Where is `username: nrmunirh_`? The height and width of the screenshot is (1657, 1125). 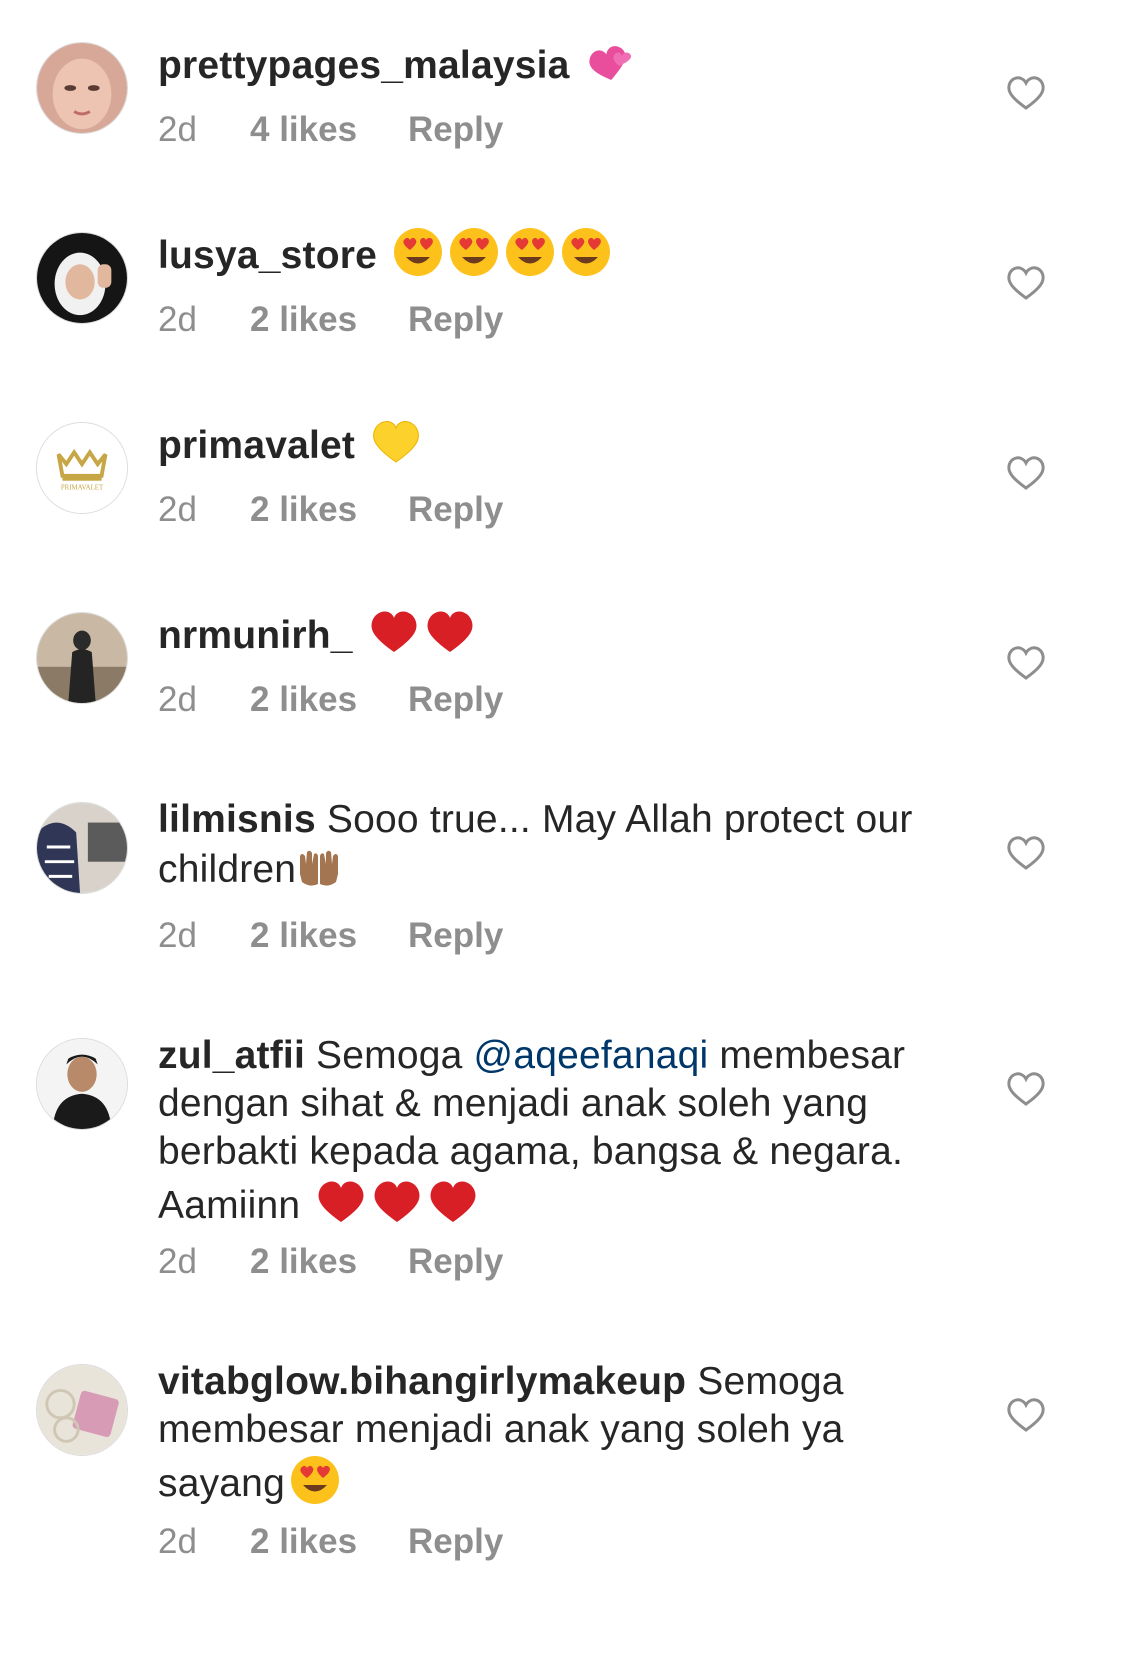 username: nrmunirh_ is located at coordinates (255, 635).